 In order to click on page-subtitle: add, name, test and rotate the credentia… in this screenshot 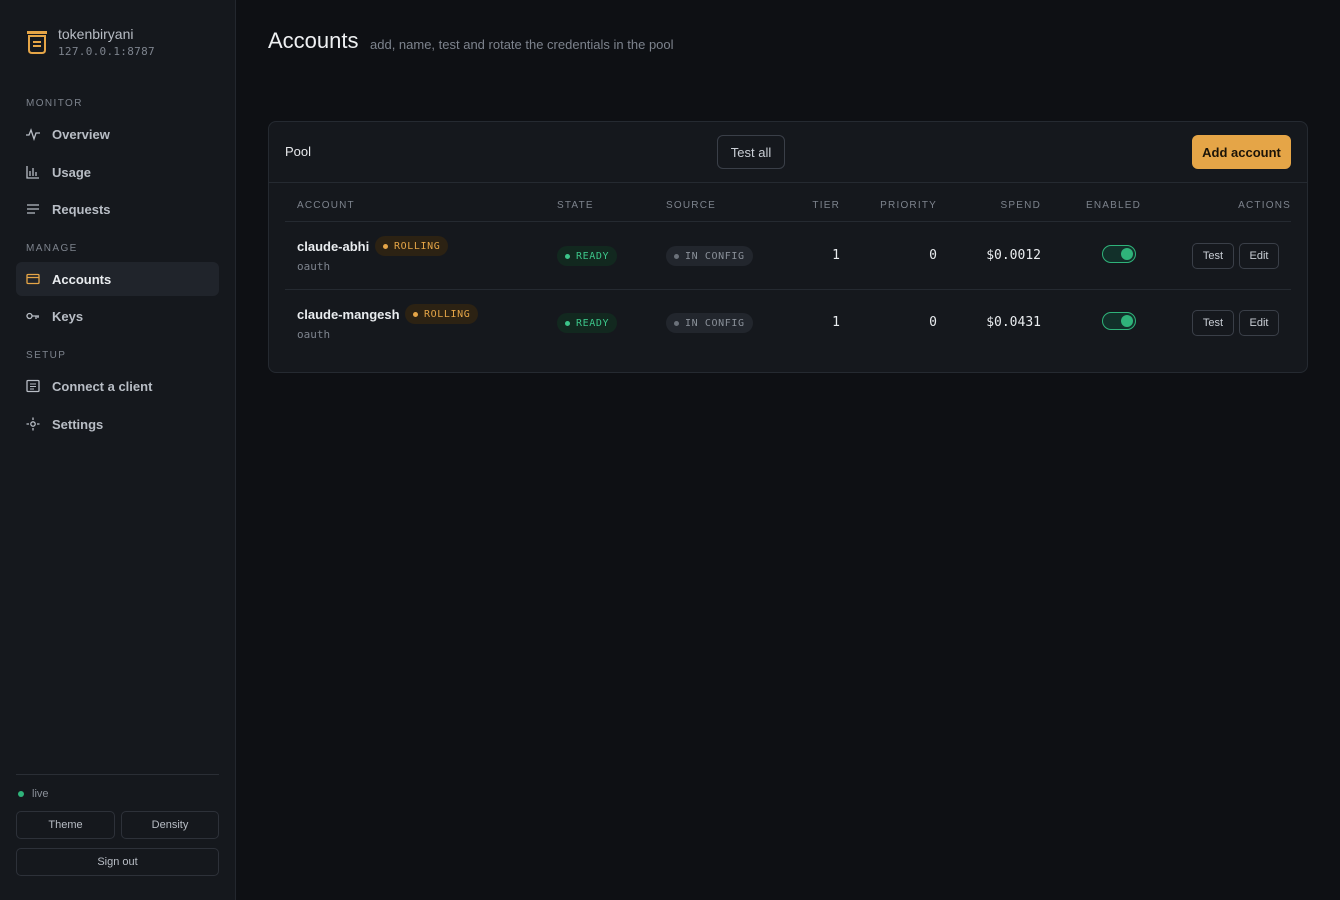, I will do `click(522, 44)`.